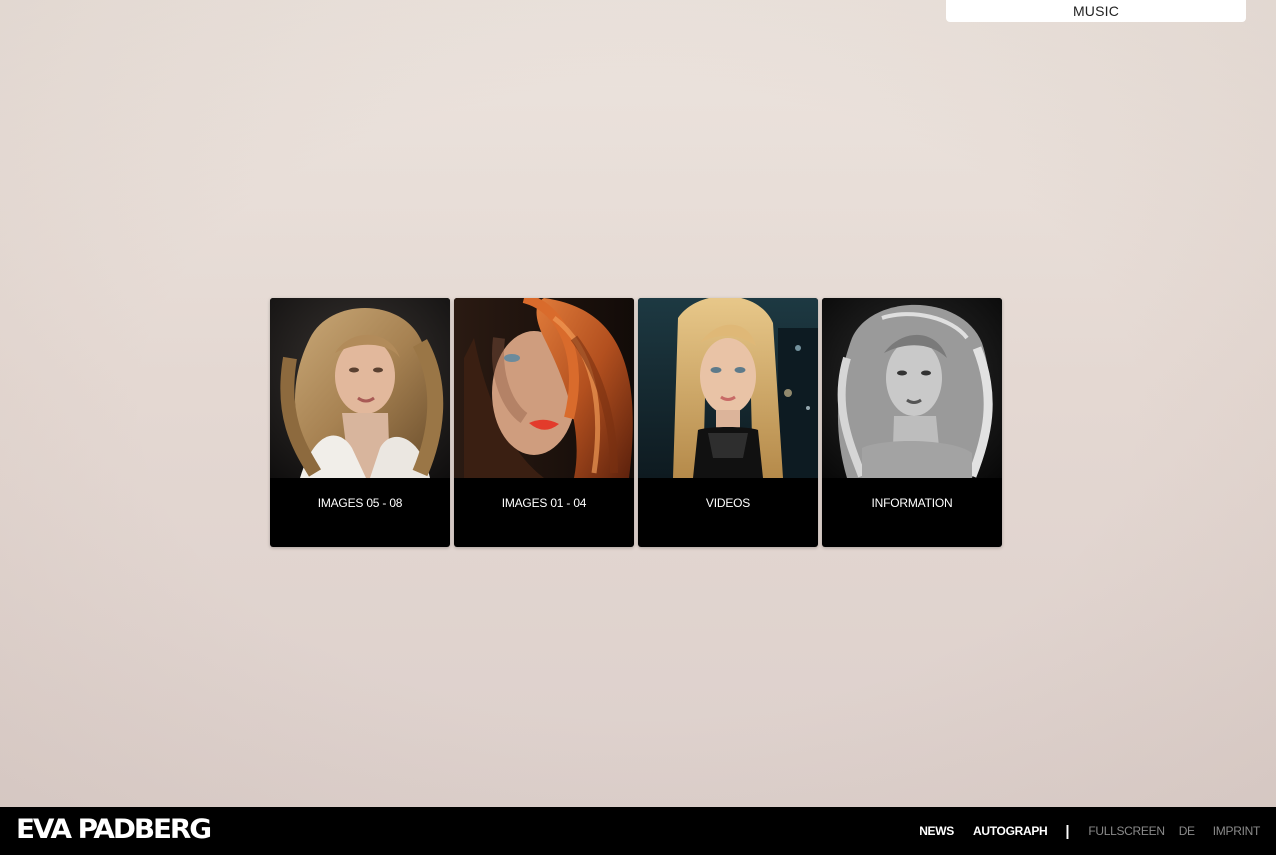  I want to click on nav-fullscreen-link: FULLSCREEN, so click(1126, 831).